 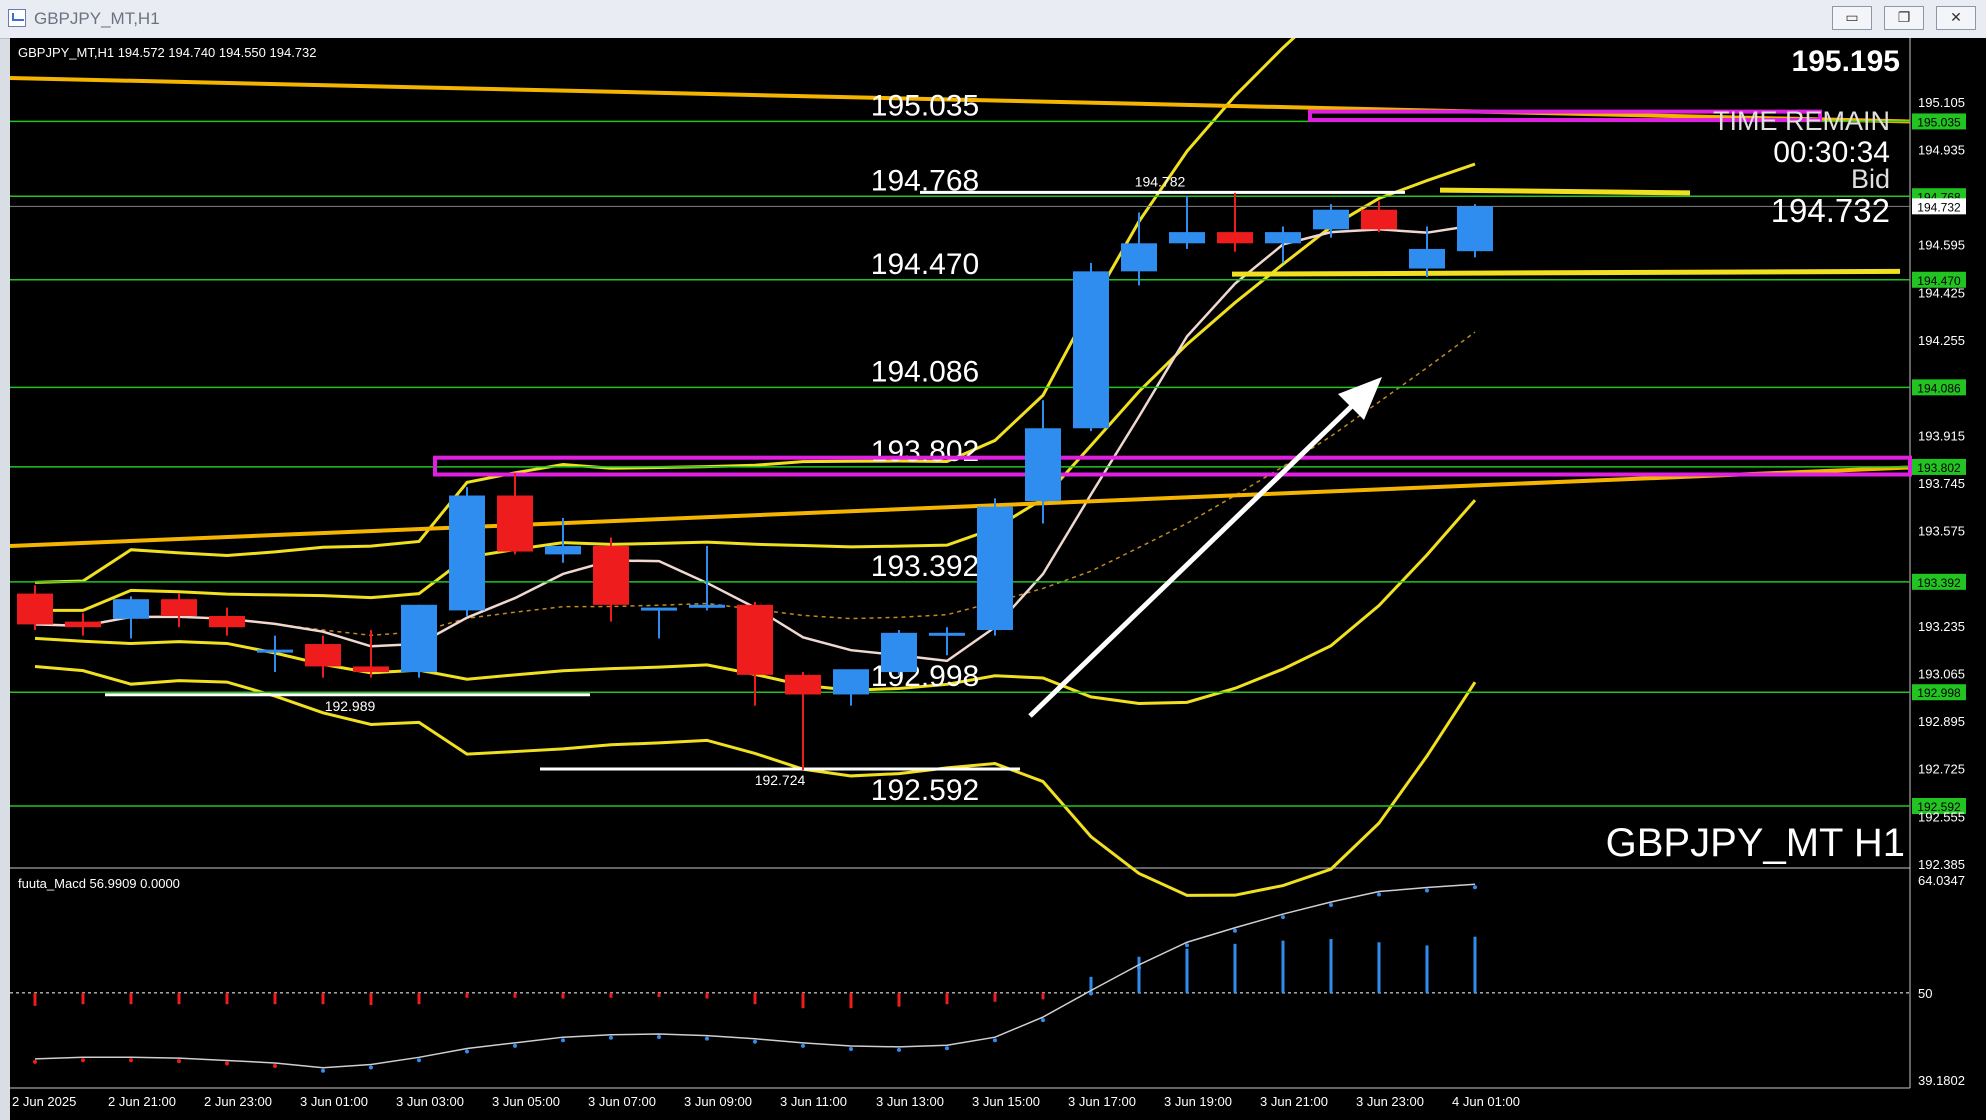 What do you see at coordinates (925, 790) in the screenshot?
I see `level-label: 192.592` at bounding box center [925, 790].